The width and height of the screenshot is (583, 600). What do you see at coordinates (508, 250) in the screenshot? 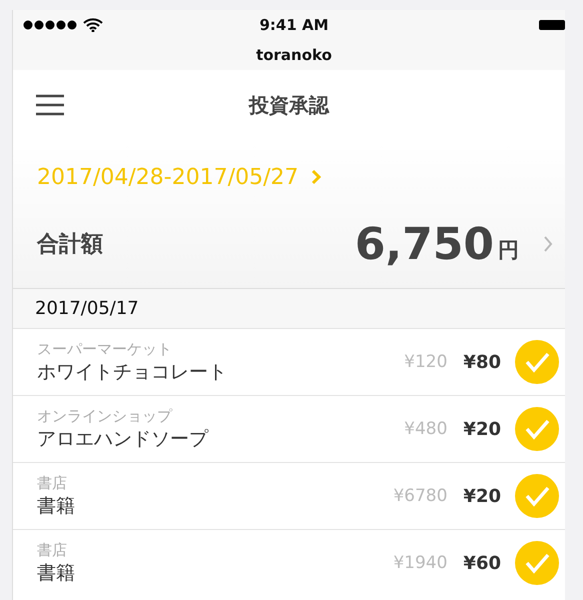
I see `currency-unit: 円` at bounding box center [508, 250].